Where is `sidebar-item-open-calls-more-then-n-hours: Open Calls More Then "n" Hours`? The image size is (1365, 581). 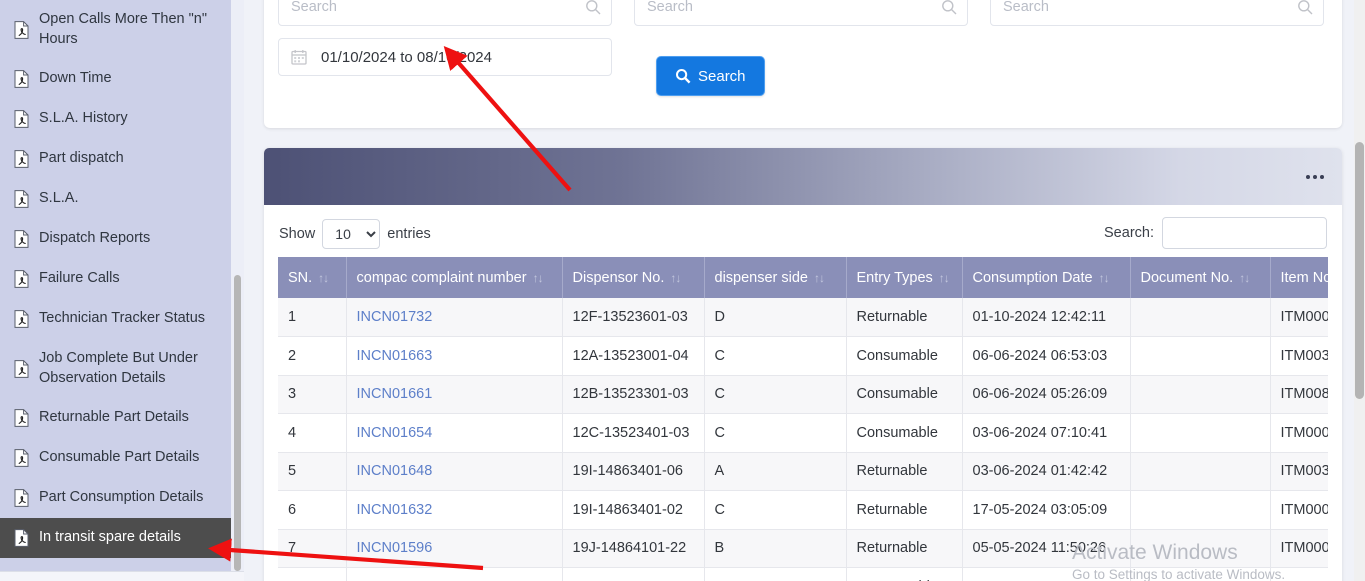
sidebar-item-open-calls-more-then-n-hours: Open Calls More Then "n" Hours is located at coordinates (122, 29).